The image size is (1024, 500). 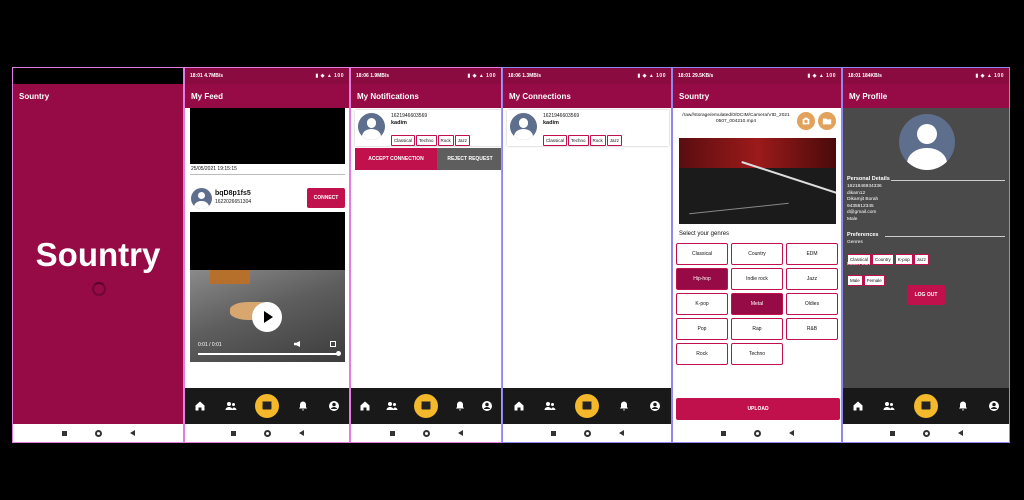 What do you see at coordinates (396, 159) in the screenshot?
I see `accept-connection-button: ACCEPT CONNECTION` at bounding box center [396, 159].